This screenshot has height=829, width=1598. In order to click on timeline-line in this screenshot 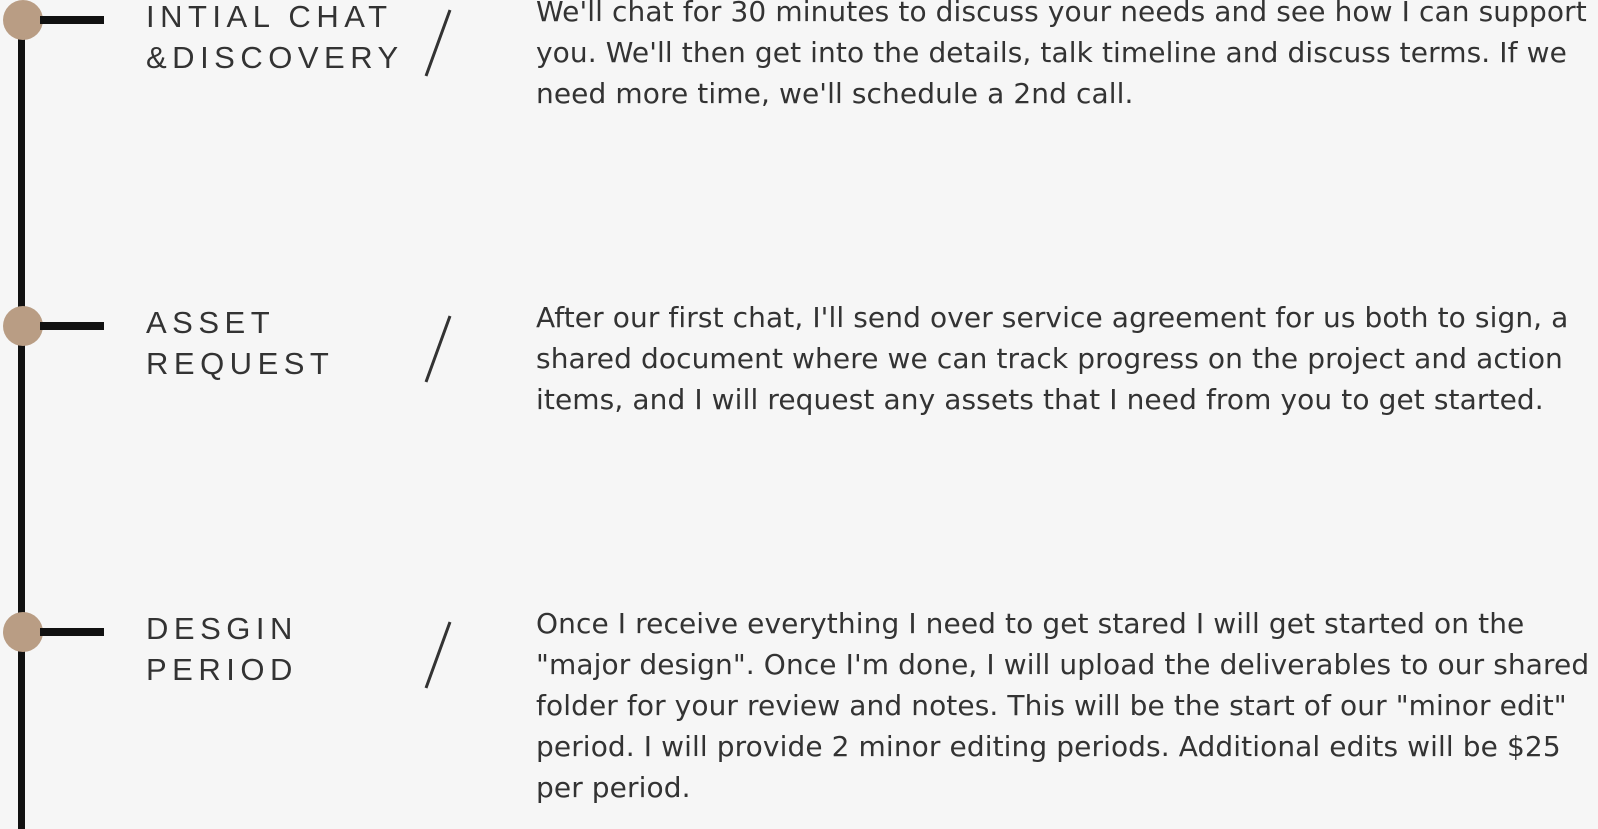, I will do `click(21, 425)`.